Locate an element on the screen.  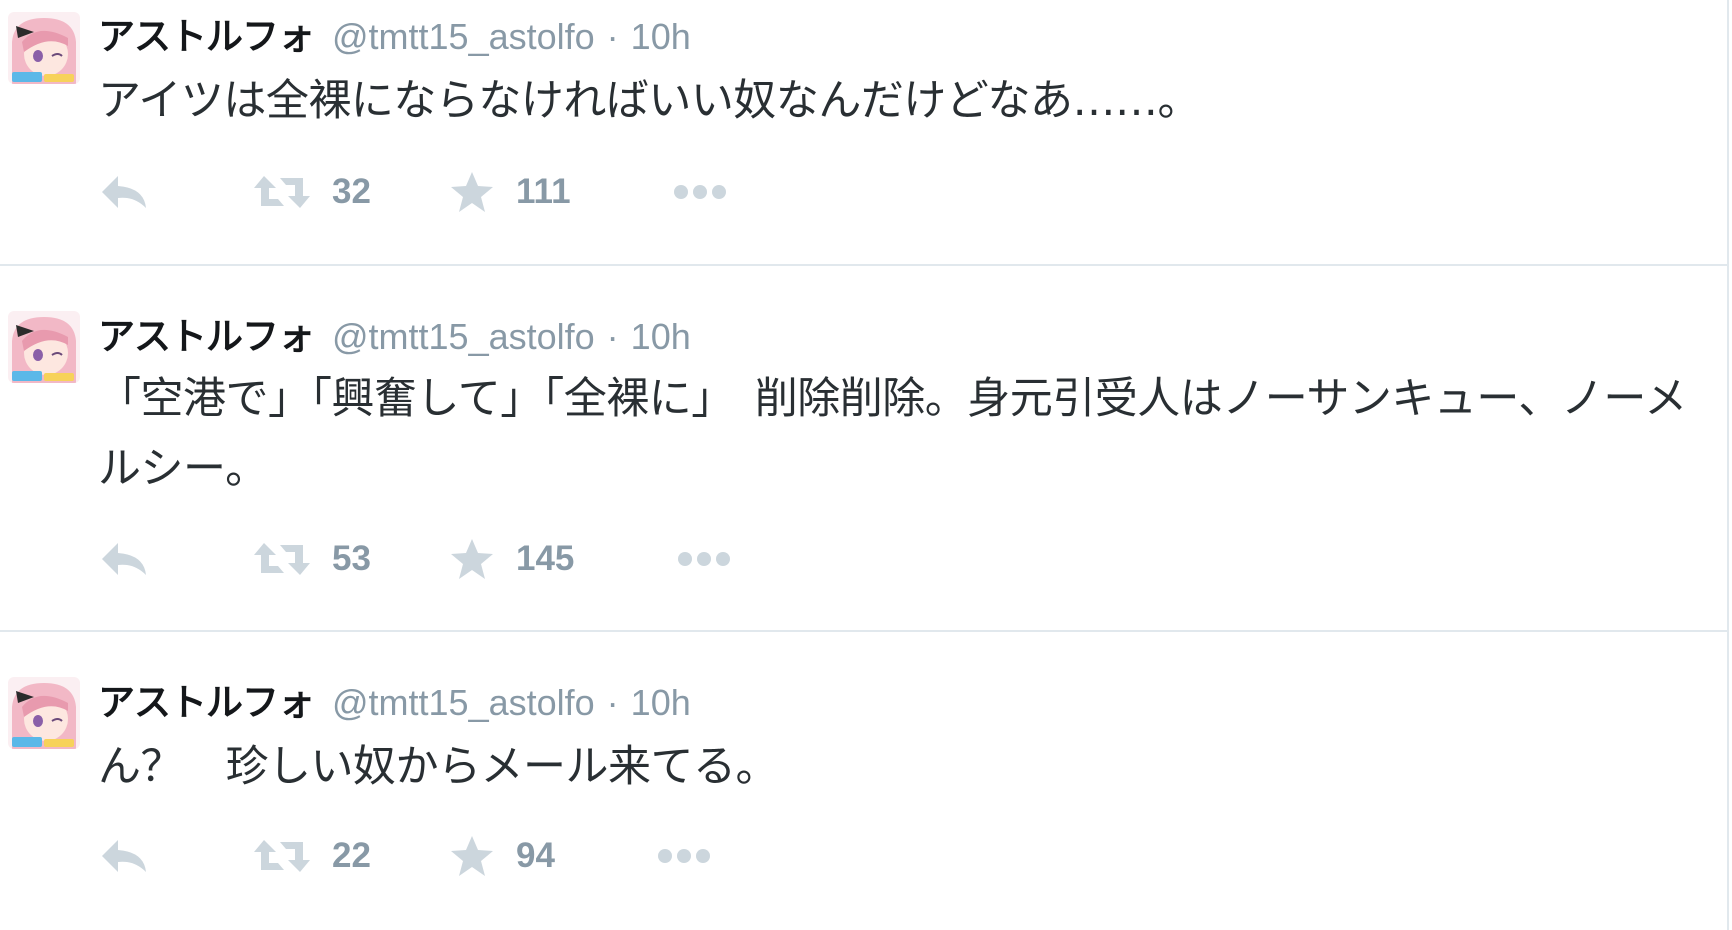
retweet-count: 32 is located at coordinates (351, 191).